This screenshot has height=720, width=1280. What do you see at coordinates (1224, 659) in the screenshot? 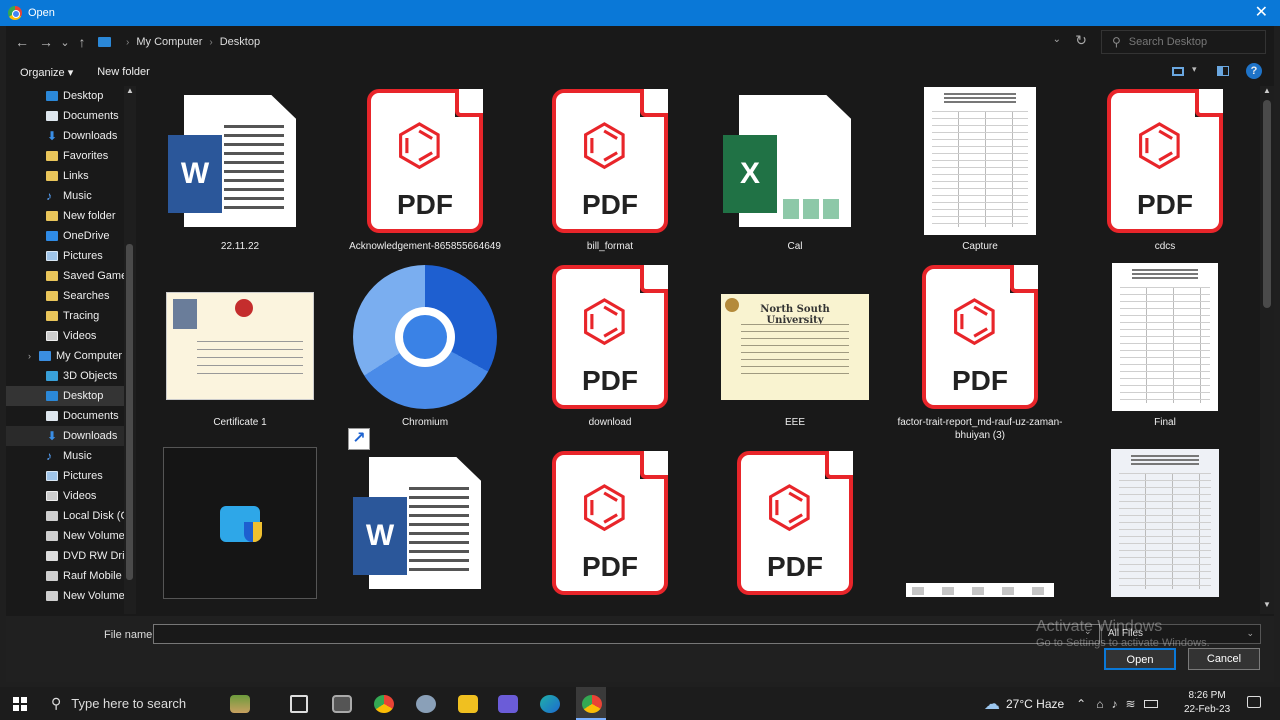
I see `cancel-button: Cancel` at bounding box center [1224, 659].